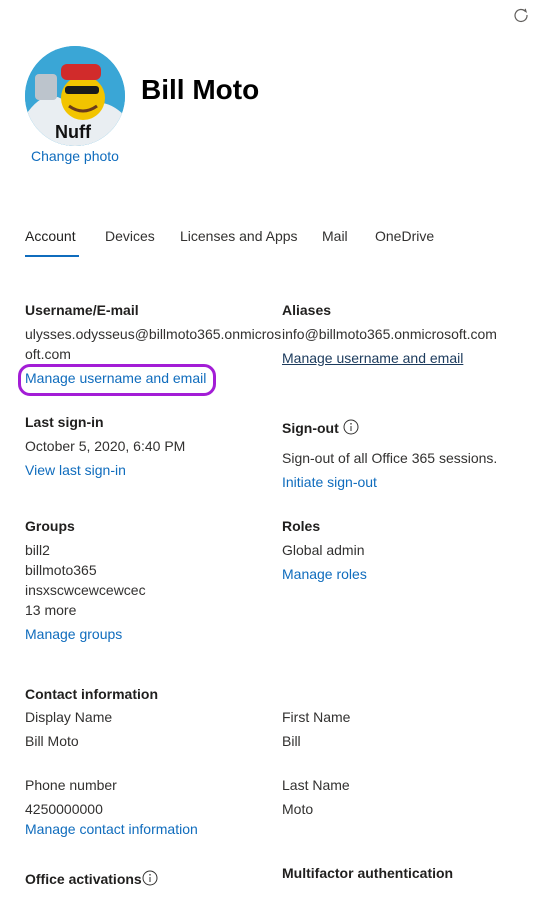 The height and width of the screenshot is (923, 552). Describe the element at coordinates (61, 570) in the screenshot. I see `group-item: billmoto365` at that location.